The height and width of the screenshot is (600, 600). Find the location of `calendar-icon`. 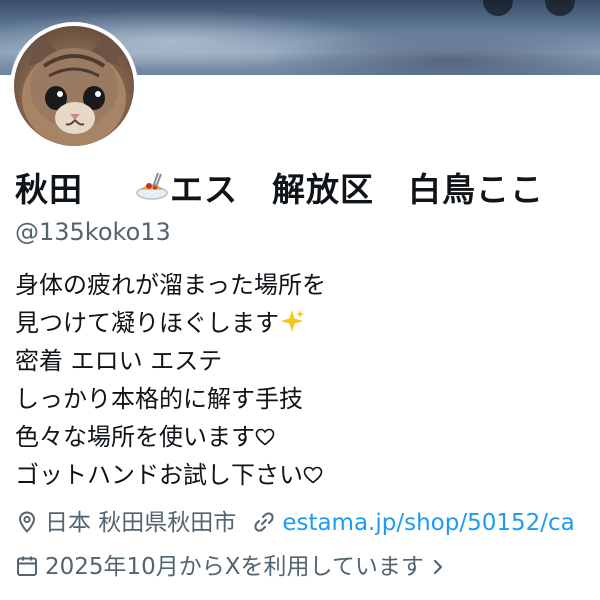

calendar-icon is located at coordinates (27, 566).